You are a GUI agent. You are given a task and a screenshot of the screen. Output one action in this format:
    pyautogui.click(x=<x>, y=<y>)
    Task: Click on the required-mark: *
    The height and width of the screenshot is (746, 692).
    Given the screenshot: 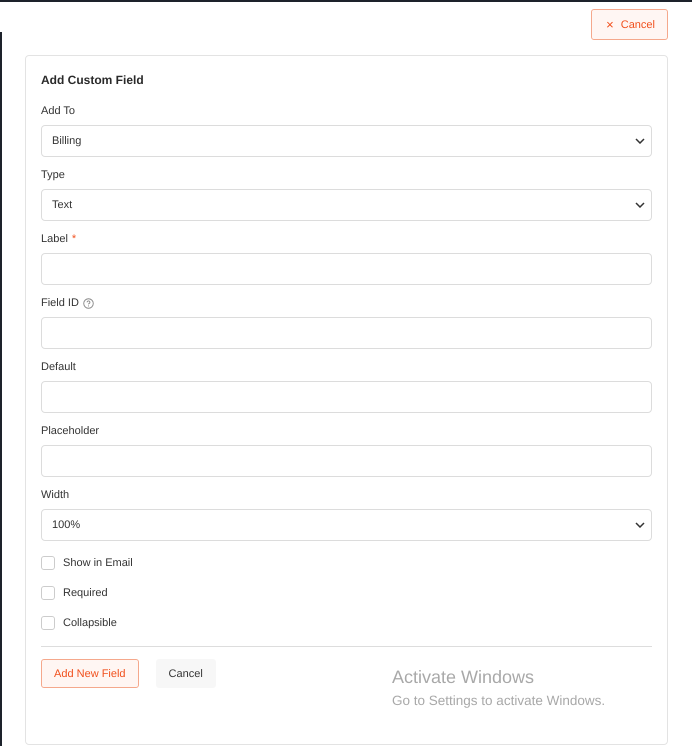 What is the action you would take?
    pyautogui.click(x=74, y=239)
    